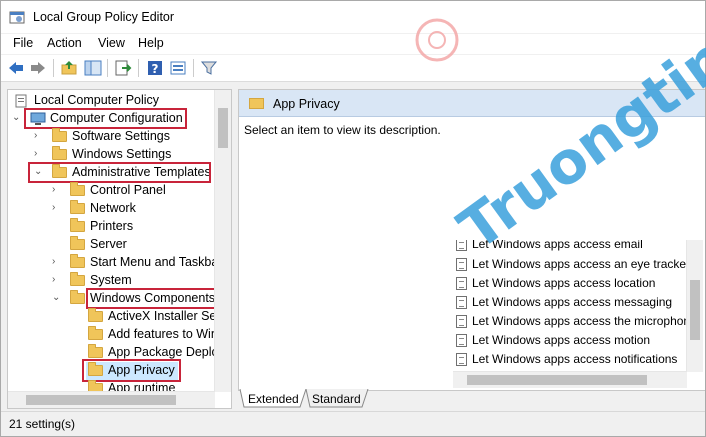 This screenshot has width=706, height=437. I want to click on menu-view: View, so click(111, 43).